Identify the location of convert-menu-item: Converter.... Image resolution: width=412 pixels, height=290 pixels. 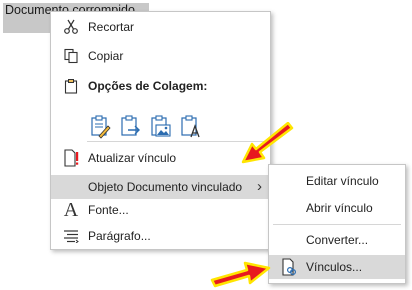
(337, 240).